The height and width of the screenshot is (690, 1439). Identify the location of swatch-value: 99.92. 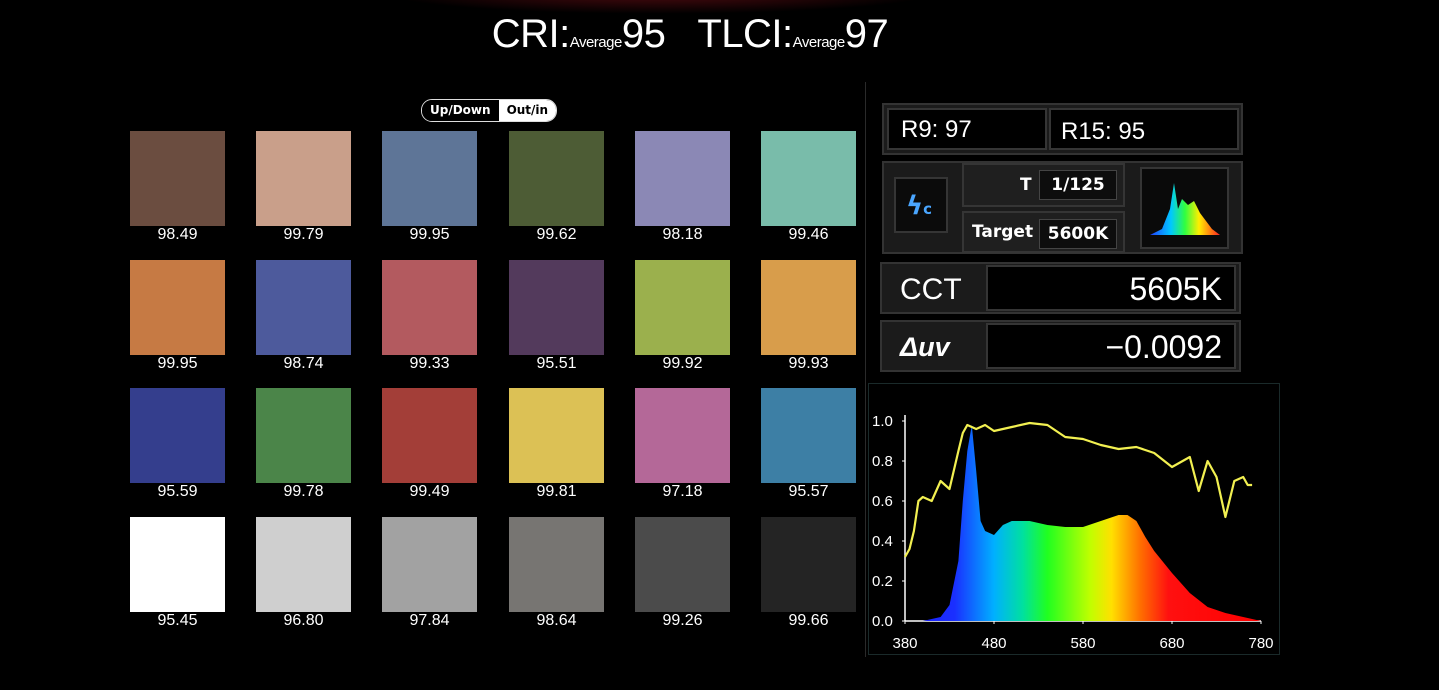
(682, 363).